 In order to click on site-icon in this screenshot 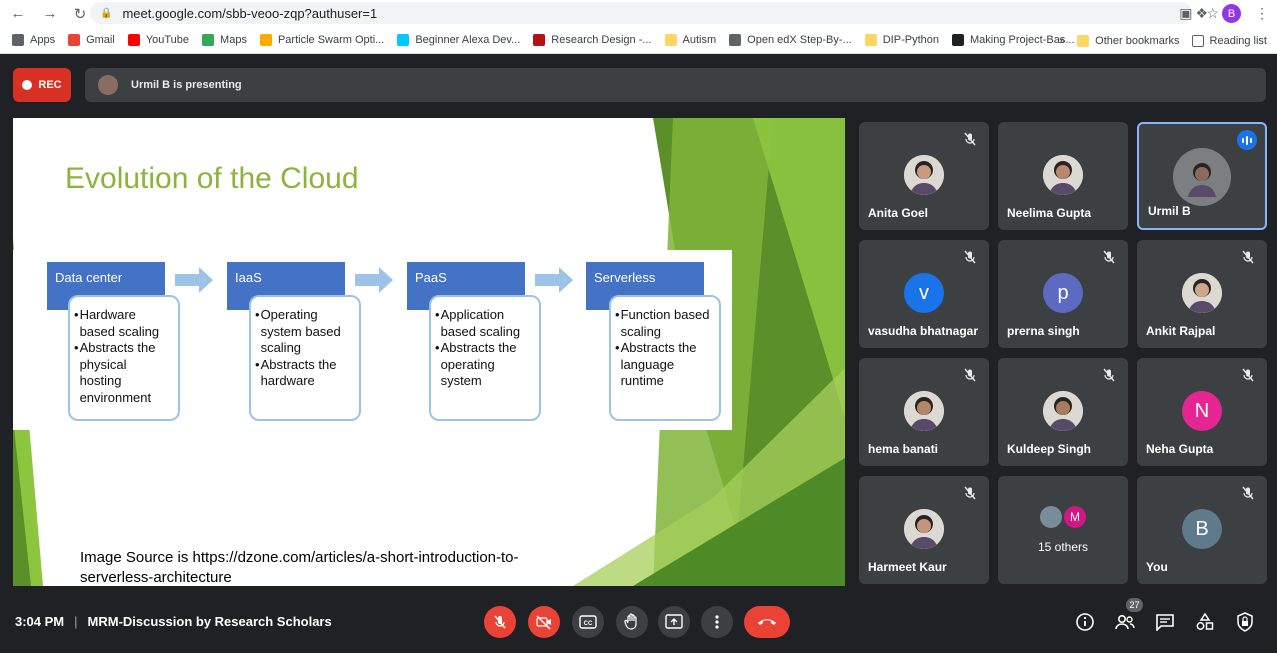, I will do `click(539, 40)`.